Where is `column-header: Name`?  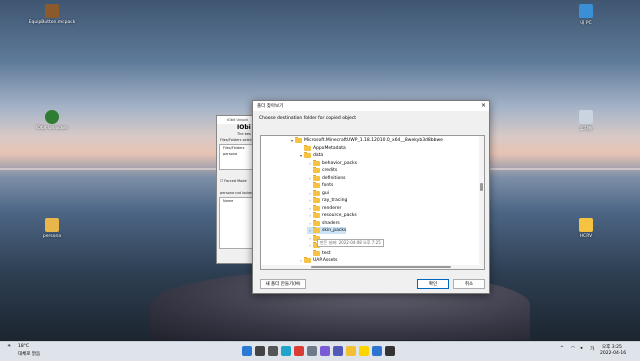
column-header: Name is located at coordinates (228, 201).